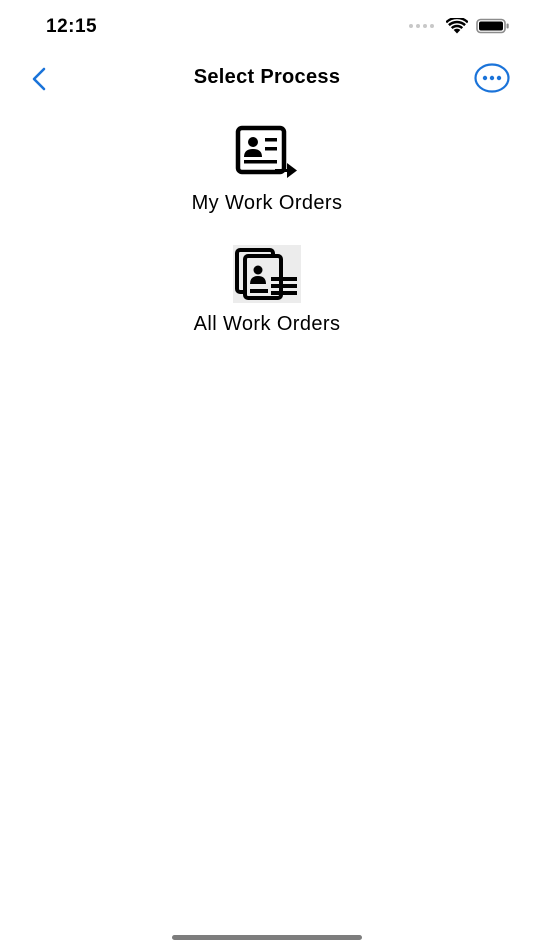  I want to click on wifi-icon, so click(457, 26).